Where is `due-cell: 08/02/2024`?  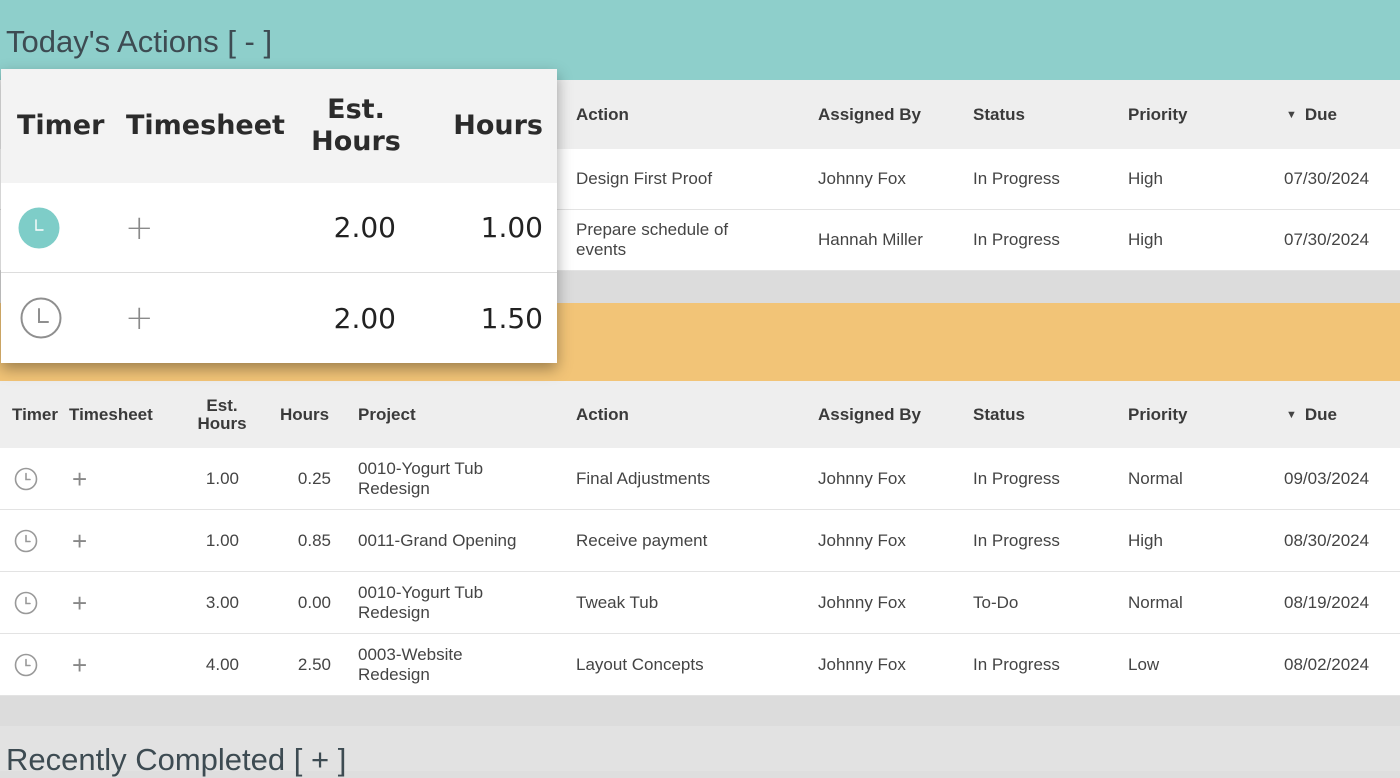 due-cell: 08/02/2024 is located at coordinates (1327, 664).